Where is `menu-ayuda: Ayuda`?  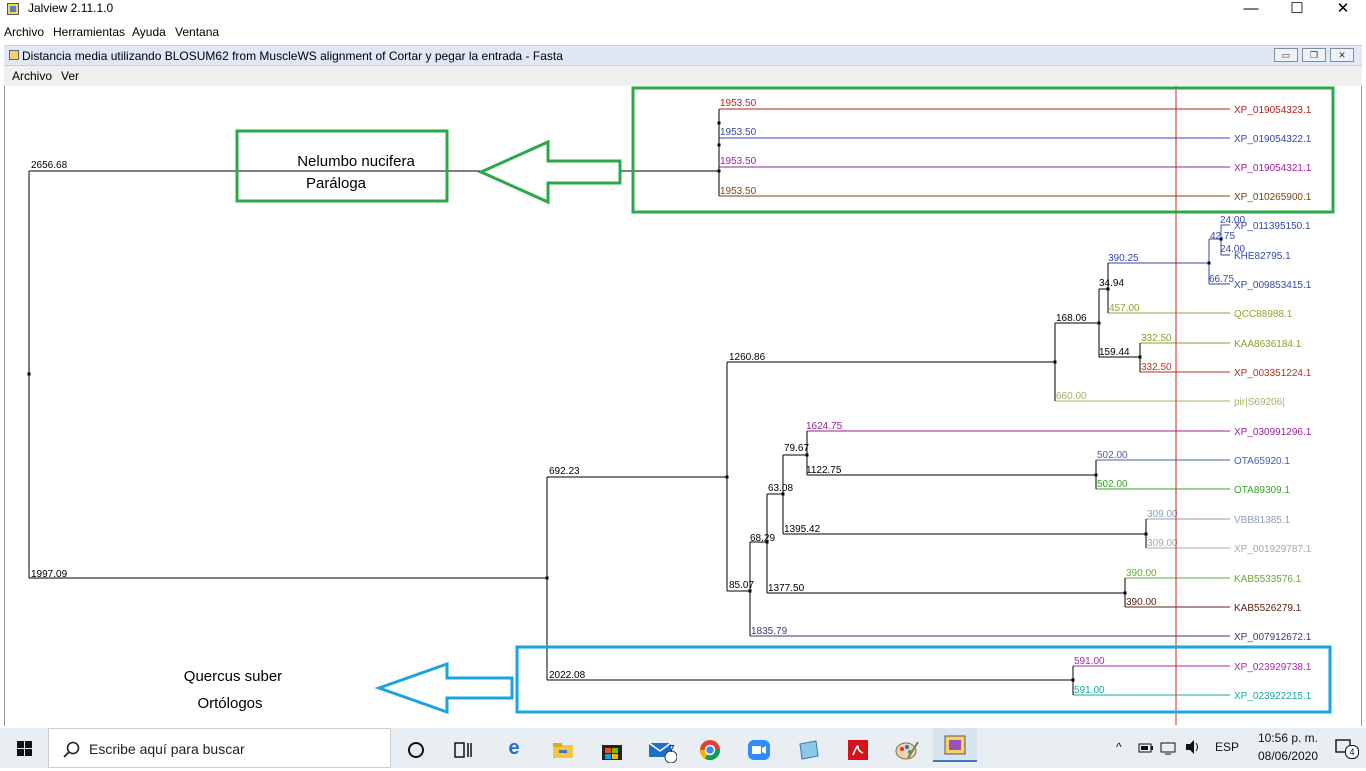 menu-ayuda: Ayuda is located at coordinates (149, 32).